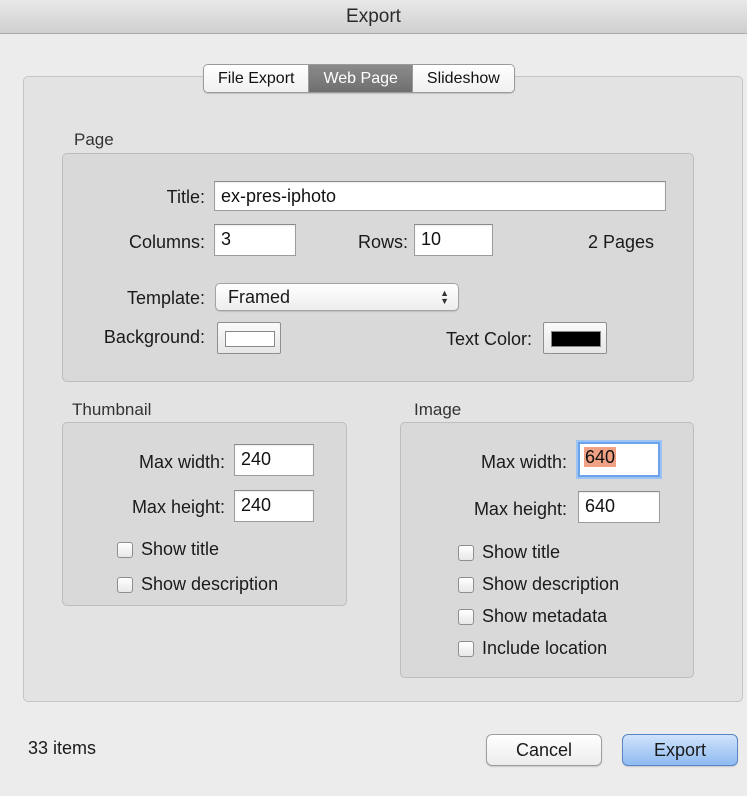 The height and width of the screenshot is (796, 747). I want to click on image-section-label: Image, so click(438, 409).